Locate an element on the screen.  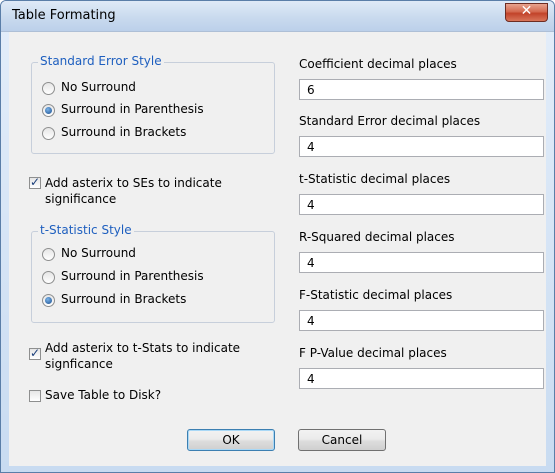
r2-decimal-input: 4 is located at coordinates (421, 262).